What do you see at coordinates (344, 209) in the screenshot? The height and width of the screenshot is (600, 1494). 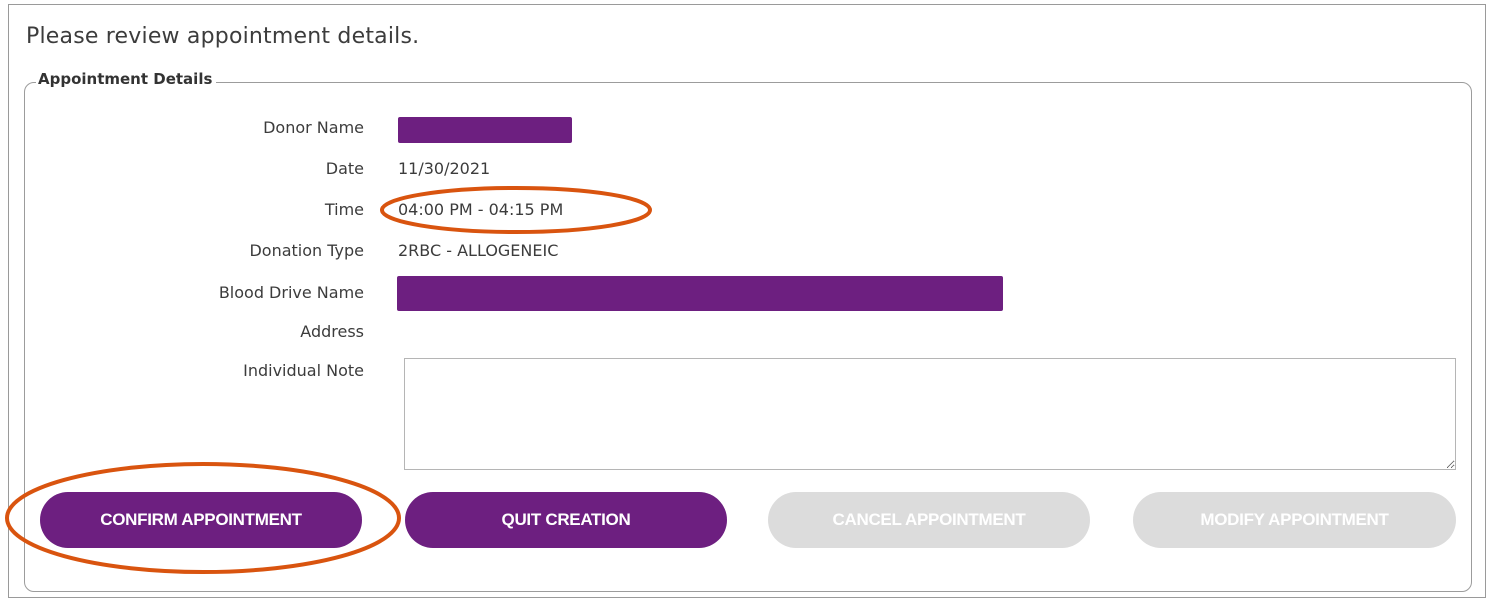 I see `time-label: Time` at bounding box center [344, 209].